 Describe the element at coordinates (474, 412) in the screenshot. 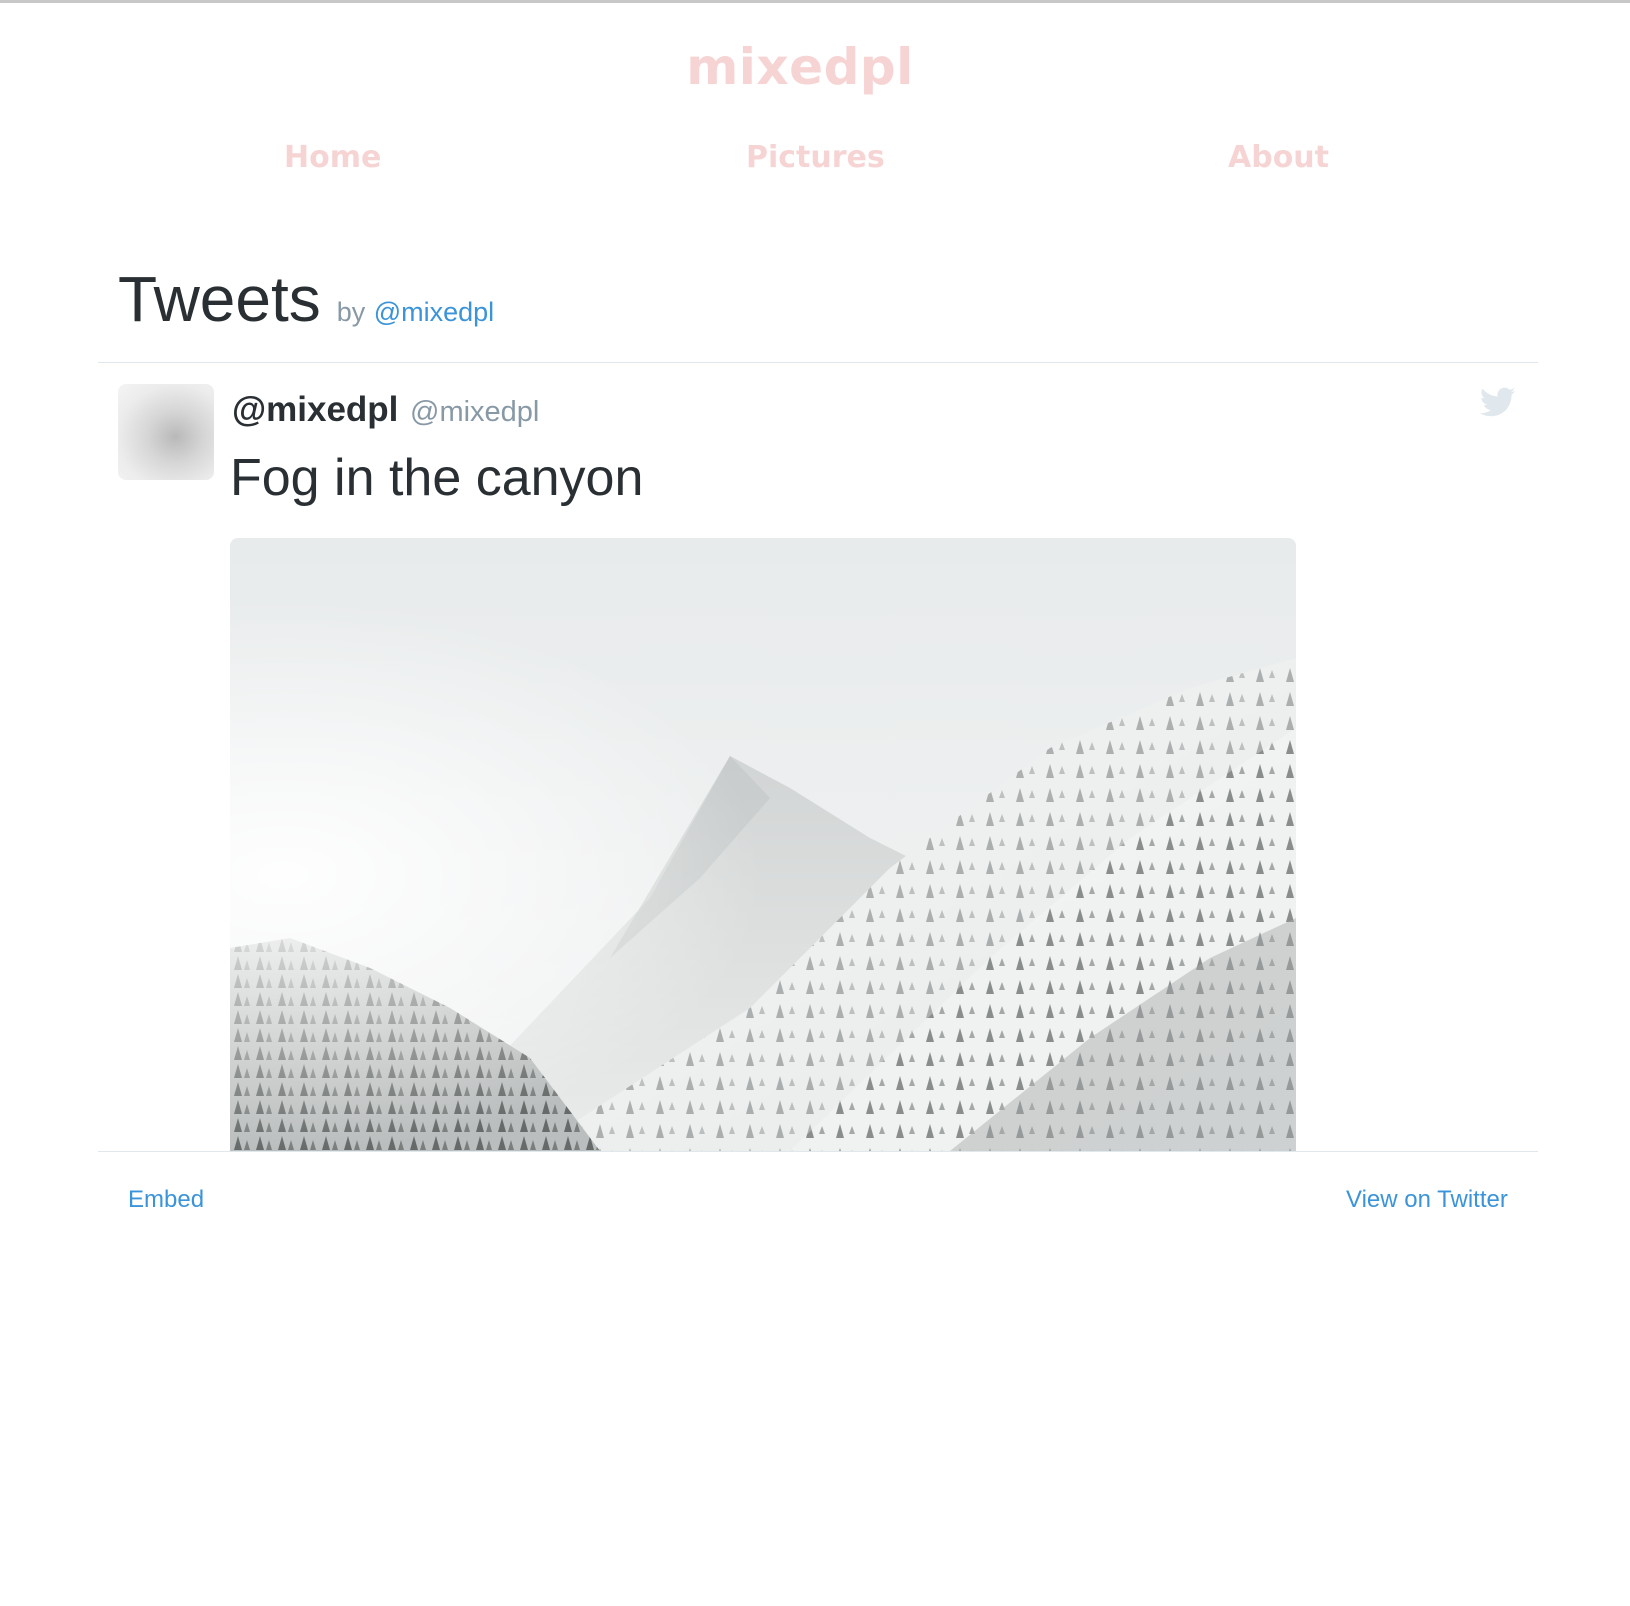

I see `tweet-screen-name: @mixedpl` at that location.